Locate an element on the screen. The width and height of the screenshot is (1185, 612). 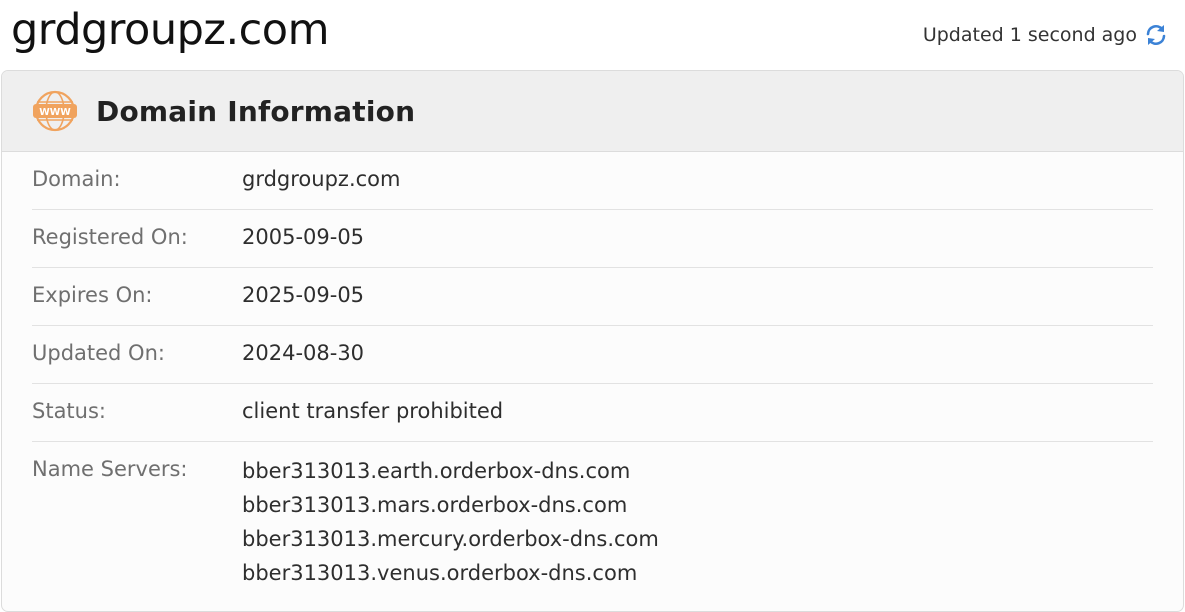
svg-text: WWW is located at coordinates (55, 112).